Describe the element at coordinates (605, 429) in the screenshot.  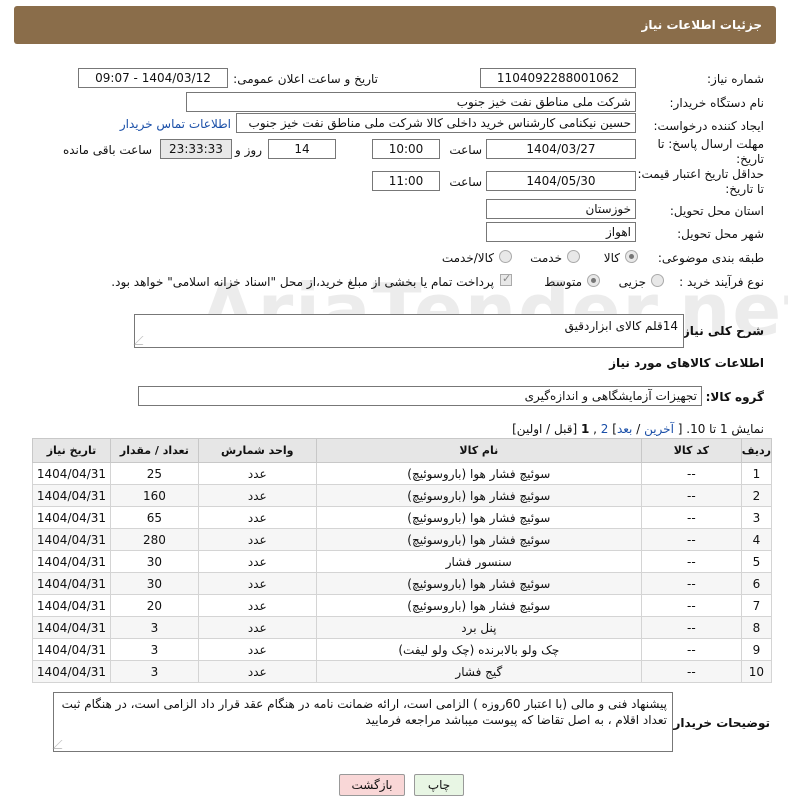
I see `pagination-page-2-link: 2` at that location.